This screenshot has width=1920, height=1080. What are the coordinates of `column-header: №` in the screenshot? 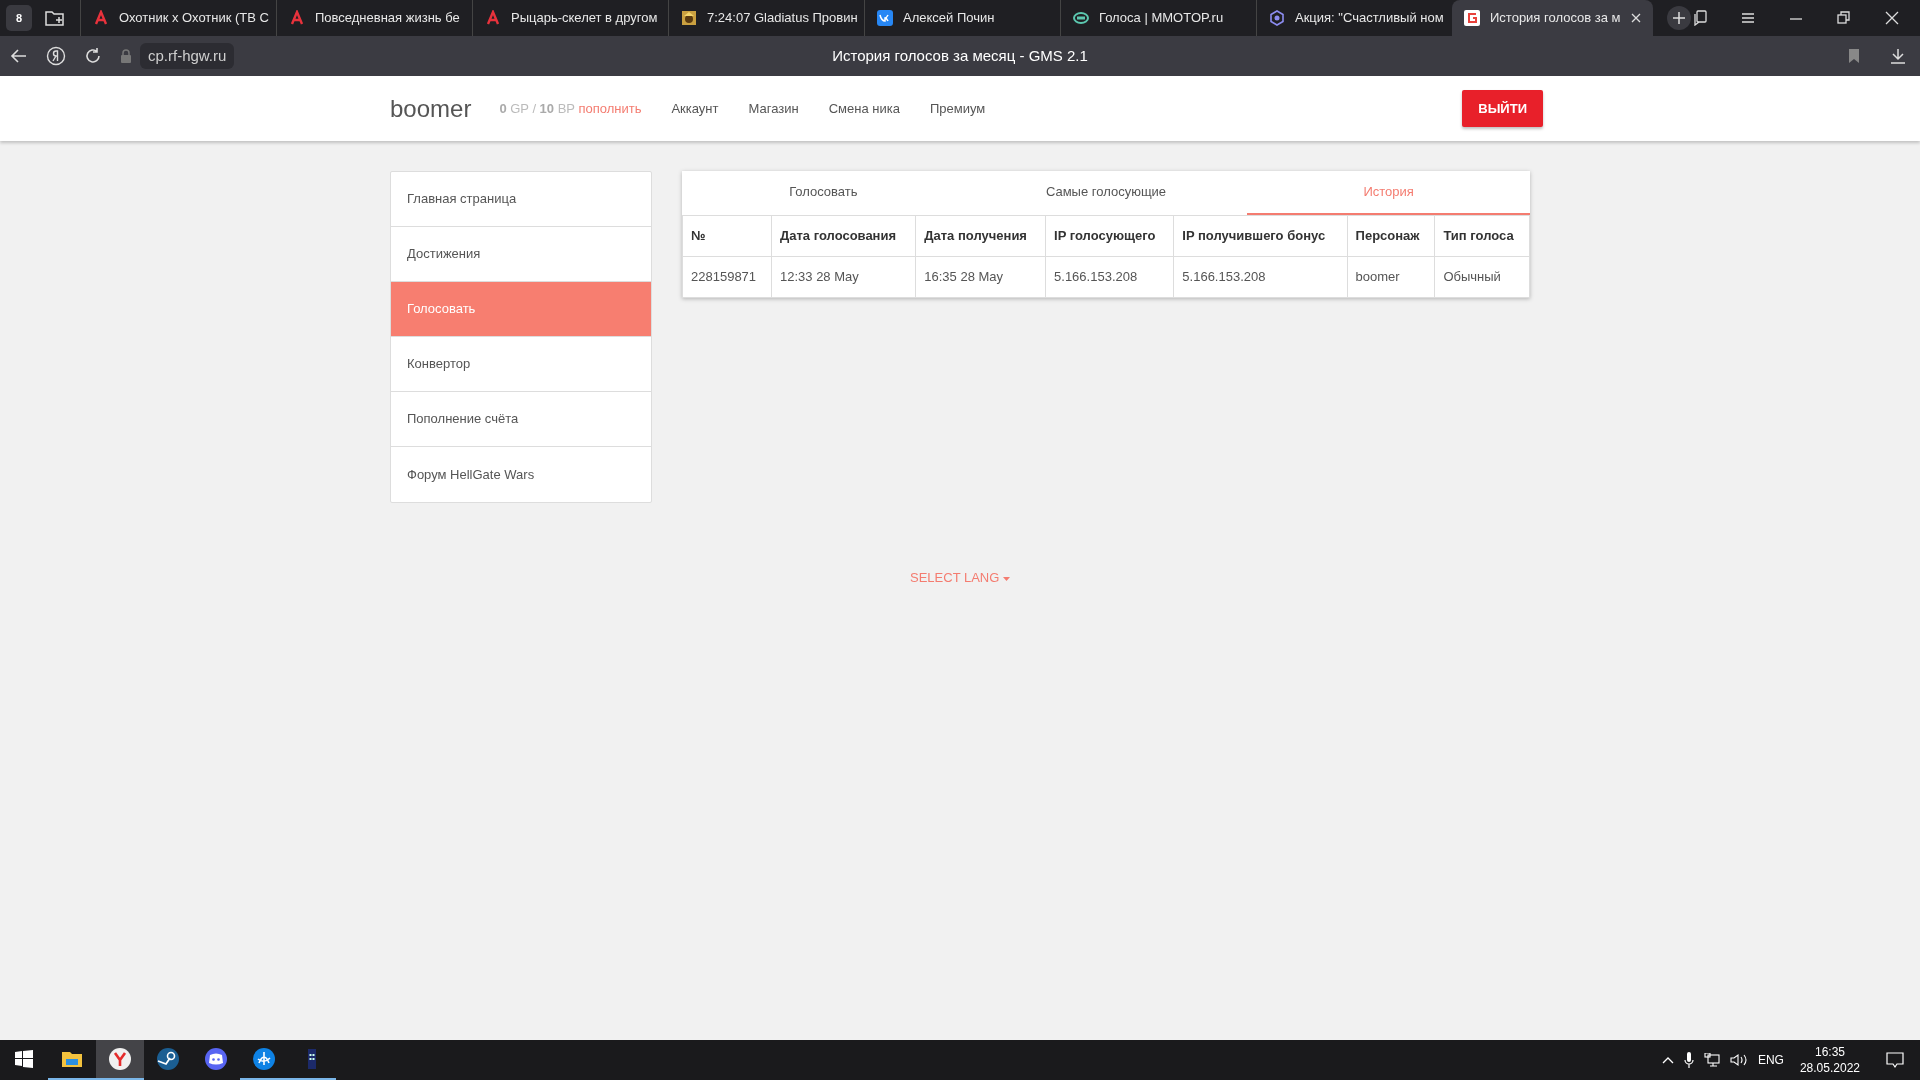 It's located at (727, 236).